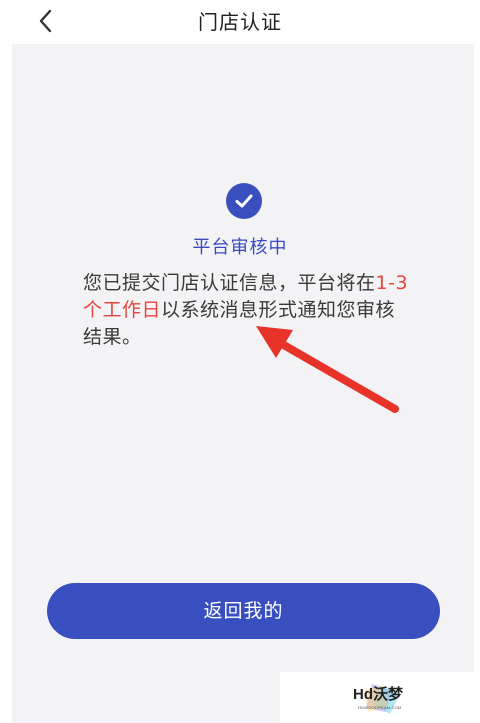  Describe the element at coordinates (378, 694) in the screenshot. I see `watermark-text: Hd沃梦` at that location.